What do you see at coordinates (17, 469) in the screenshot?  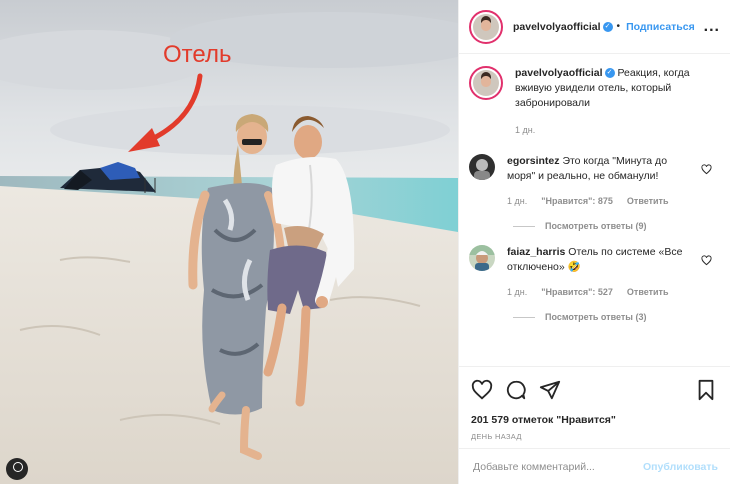 I see `instagram-badge-icon` at bounding box center [17, 469].